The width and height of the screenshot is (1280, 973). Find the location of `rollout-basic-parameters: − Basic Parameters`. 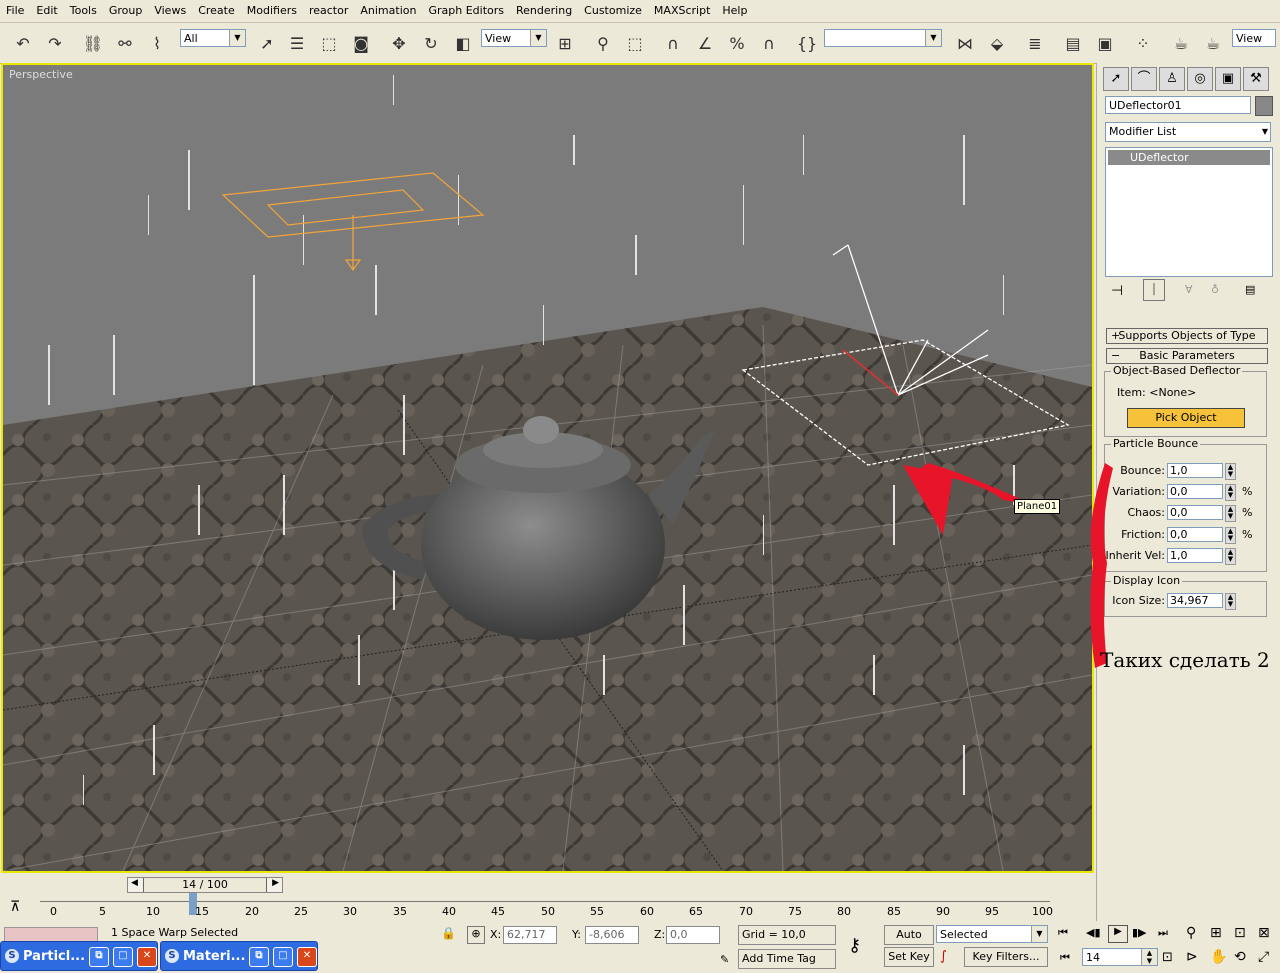

rollout-basic-parameters: − Basic Parameters is located at coordinates (1187, 356).